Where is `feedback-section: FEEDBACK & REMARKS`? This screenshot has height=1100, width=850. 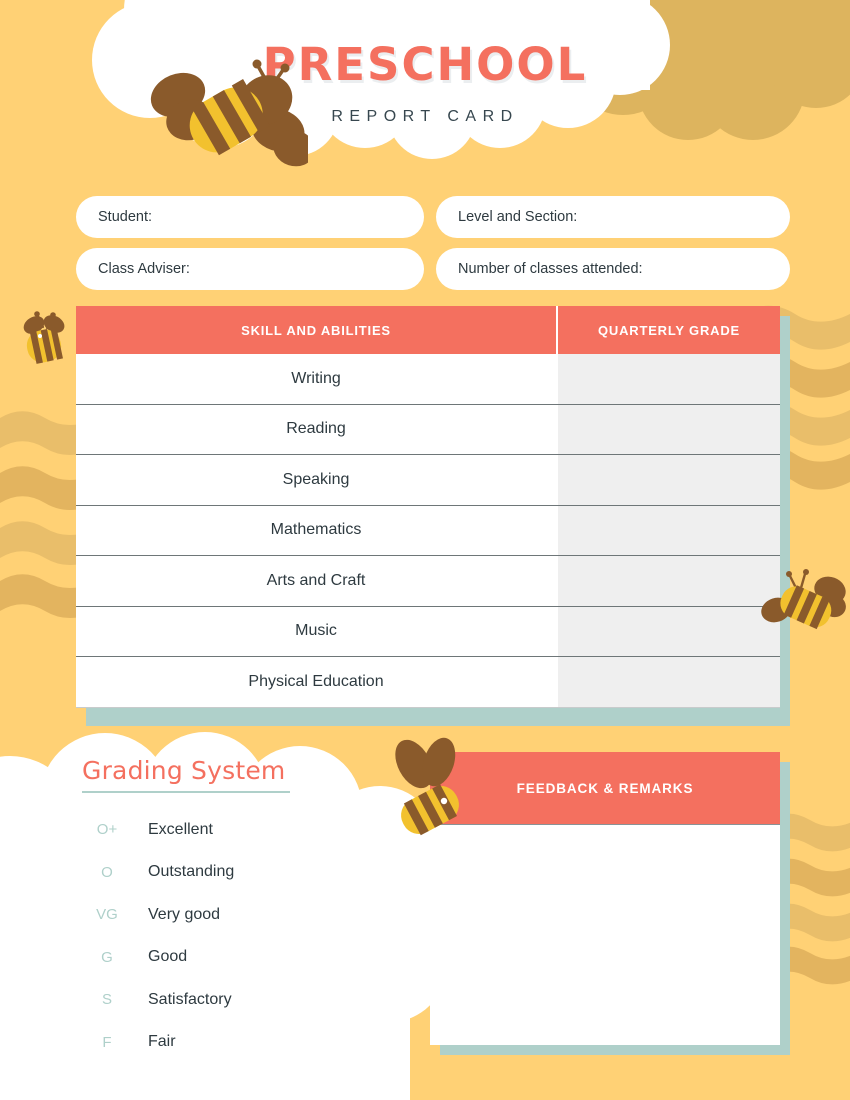 feedback-section: FEEDBACK & REMARKS is located at coordinates (610, 903).